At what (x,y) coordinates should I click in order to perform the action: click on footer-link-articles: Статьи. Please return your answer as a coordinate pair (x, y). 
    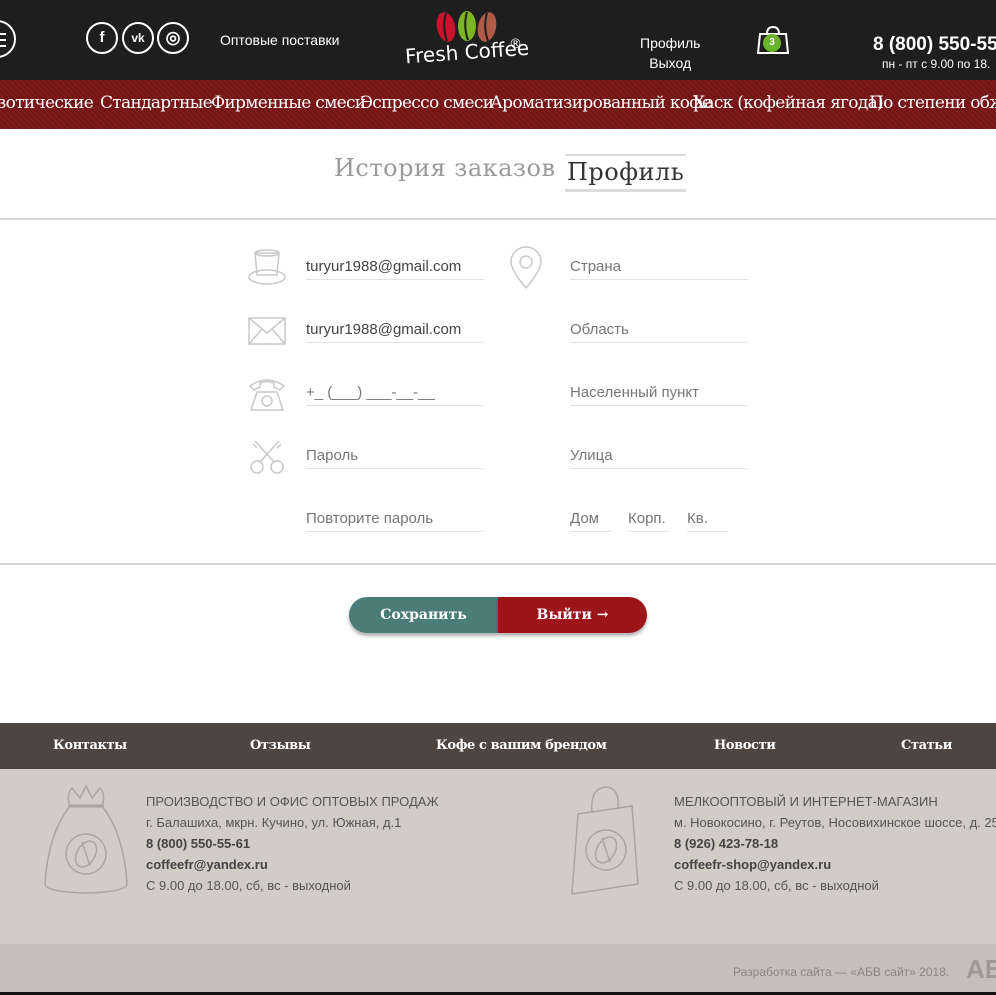
    Looking at the image, I should click on (926, 745).